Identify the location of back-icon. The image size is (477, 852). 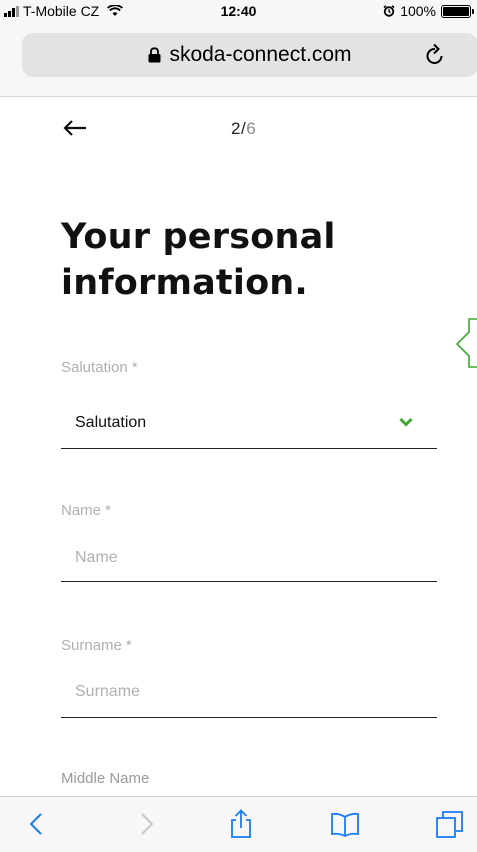
(37, 824).